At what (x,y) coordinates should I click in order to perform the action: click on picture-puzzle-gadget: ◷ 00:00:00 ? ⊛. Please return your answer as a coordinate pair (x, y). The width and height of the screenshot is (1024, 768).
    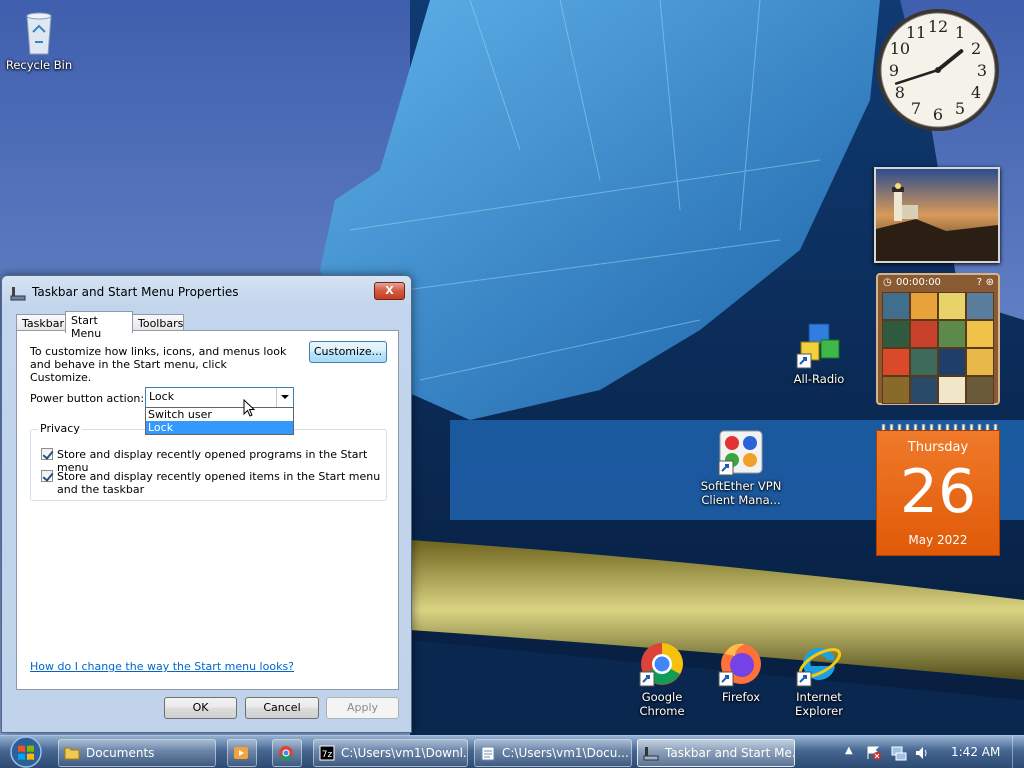
    Looking at the image, I should click on (938, 339).